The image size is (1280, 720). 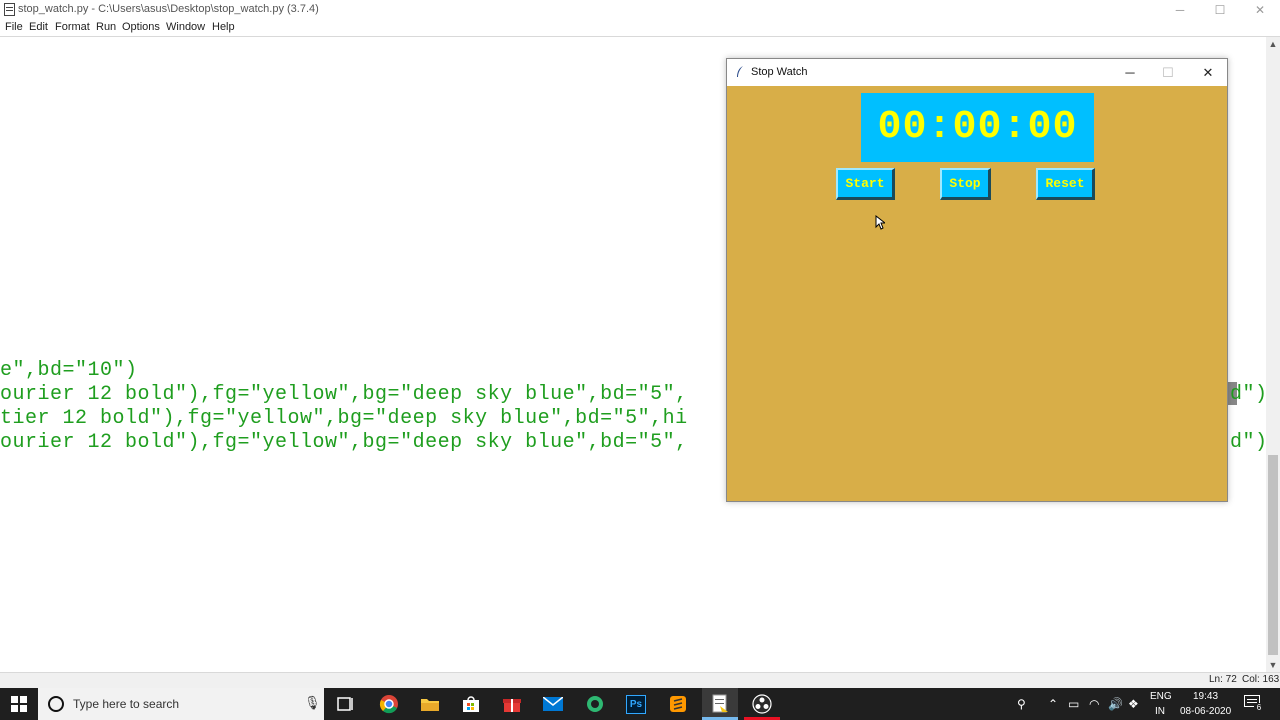 I want to click on wifi-icon: ◠, so click(x=1094, y=704).